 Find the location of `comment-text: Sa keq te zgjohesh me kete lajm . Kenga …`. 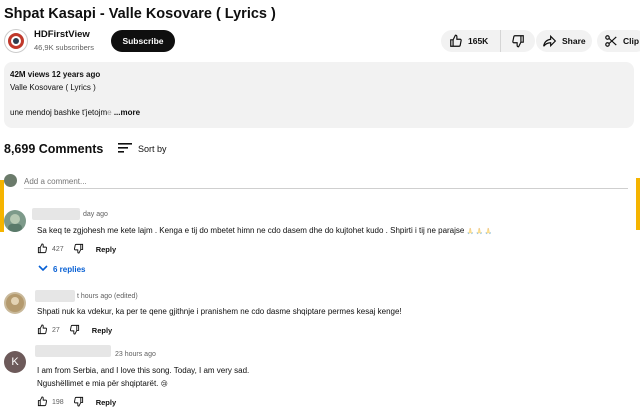

comment-text: Sa keq te zgjohesh me kete lajm . Kenga … is located at coordinates (265, 230).